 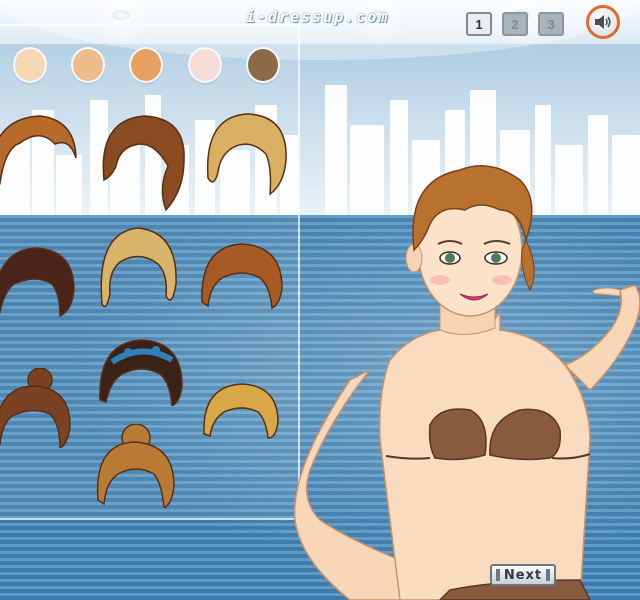 I want to click on speaker-icon, so click(x=603, y=22).